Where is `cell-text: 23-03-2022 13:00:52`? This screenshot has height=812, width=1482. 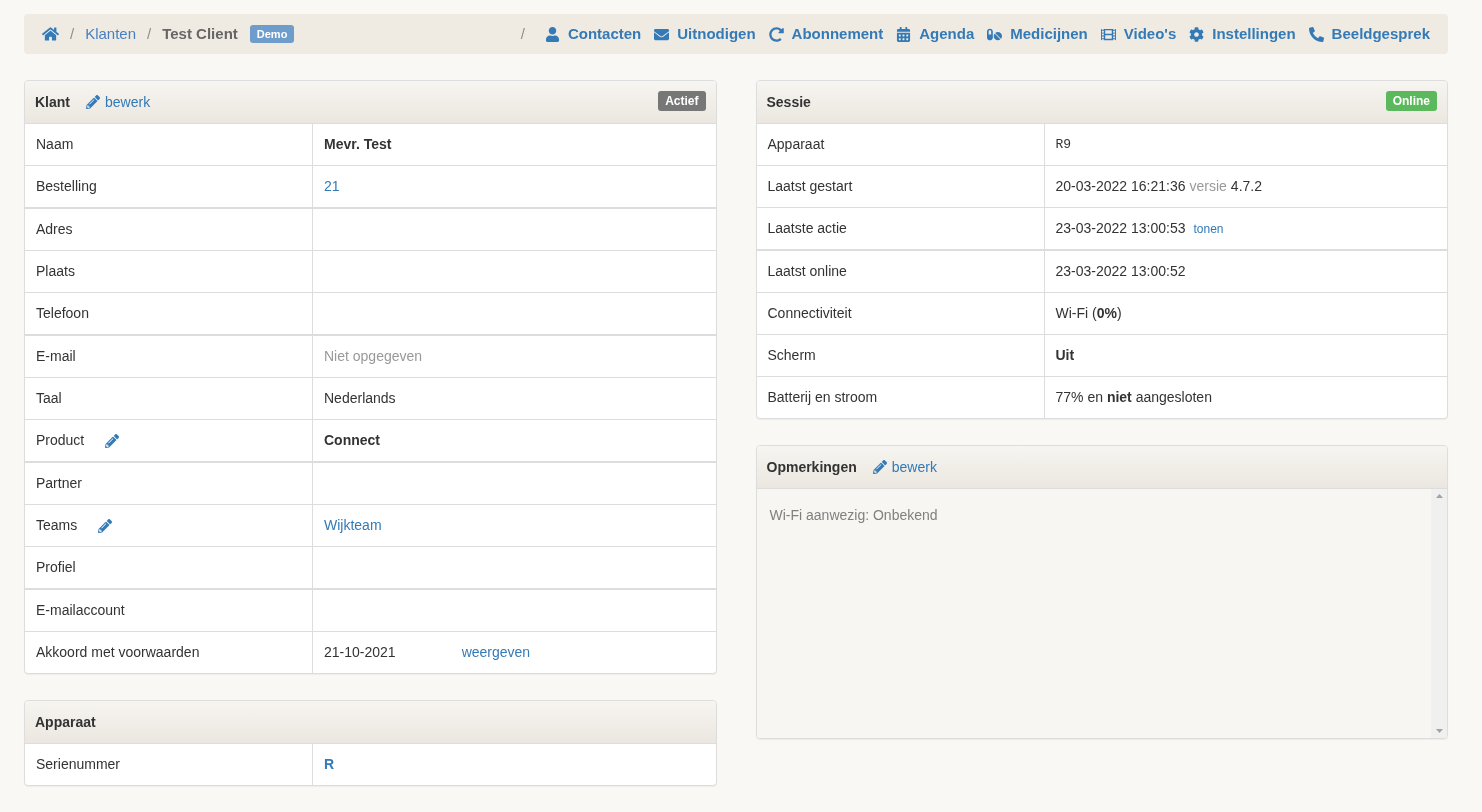 cell-text: 23-03-2022 13:00:52 is located at coordinates (1120, 271).